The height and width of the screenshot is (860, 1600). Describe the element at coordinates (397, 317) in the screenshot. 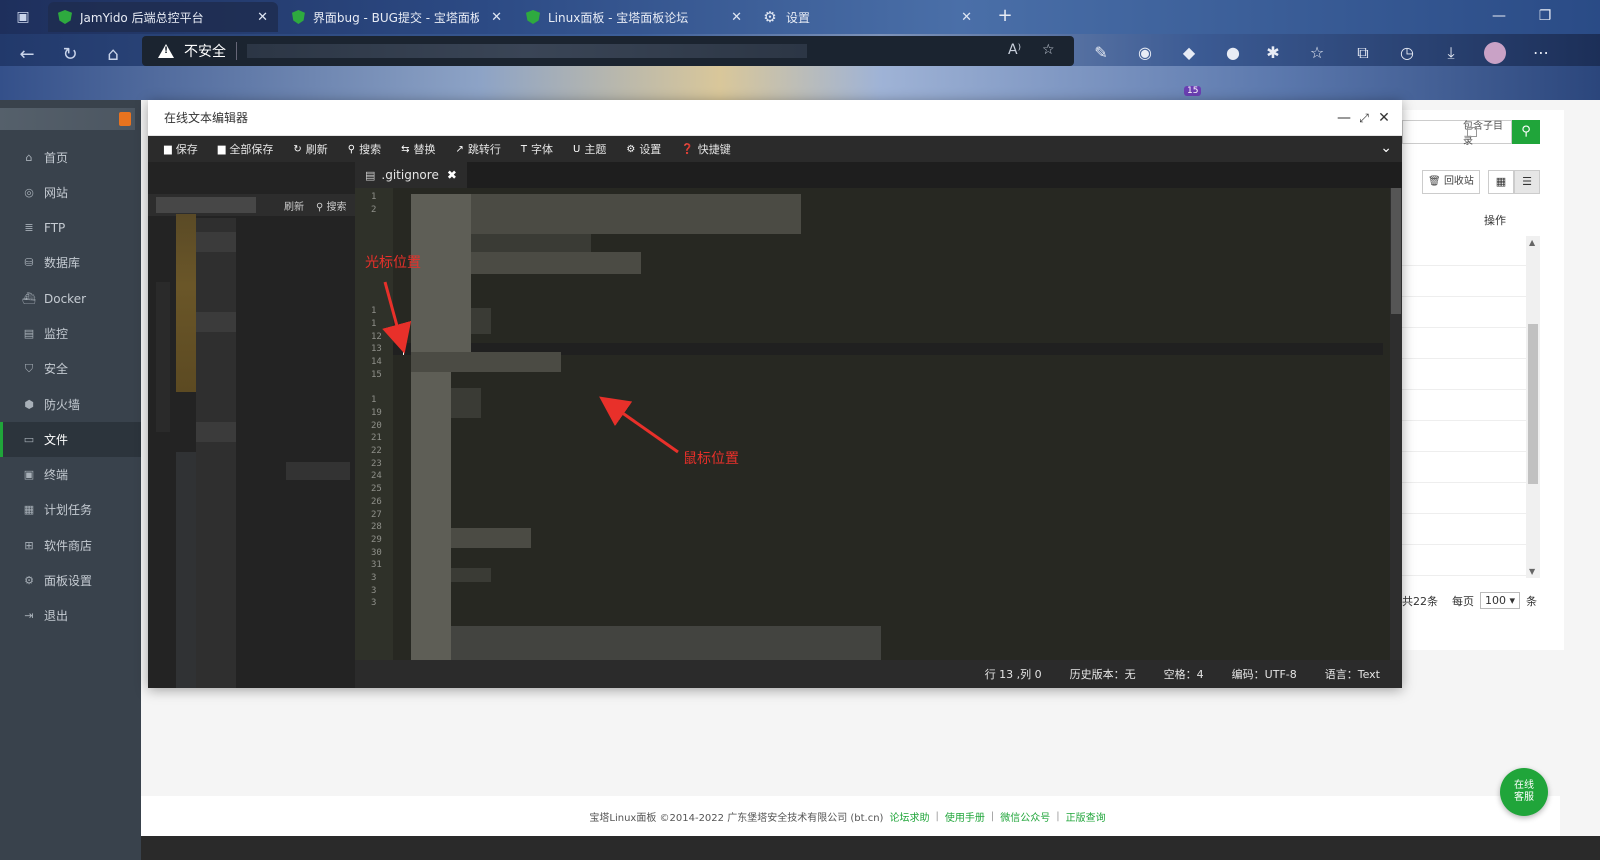

I see `cursor-arrow` at that location.